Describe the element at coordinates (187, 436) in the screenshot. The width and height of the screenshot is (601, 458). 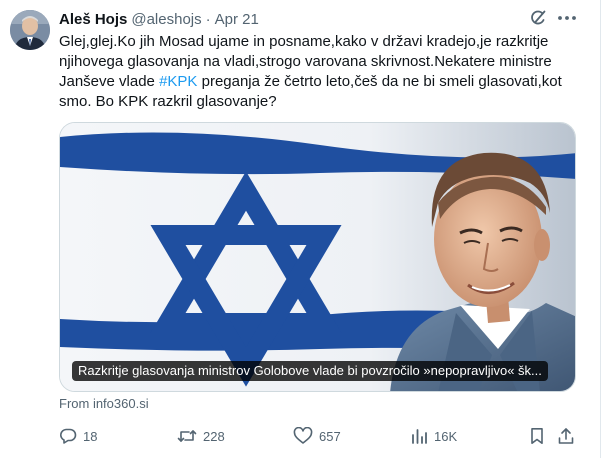
I see `retweet-icon` at that location.